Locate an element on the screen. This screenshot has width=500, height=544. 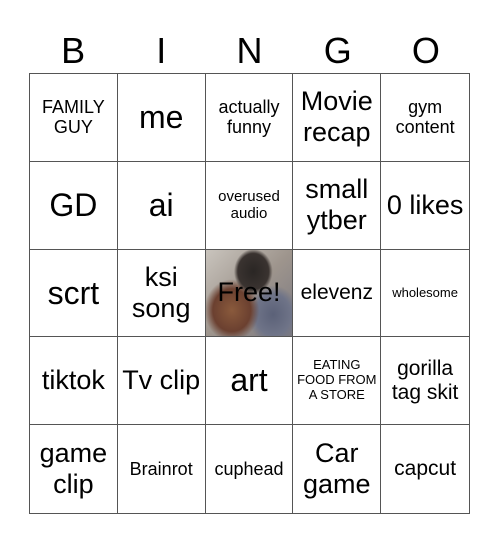
bingo-cell: game clip is located at coordinates (74, 469).